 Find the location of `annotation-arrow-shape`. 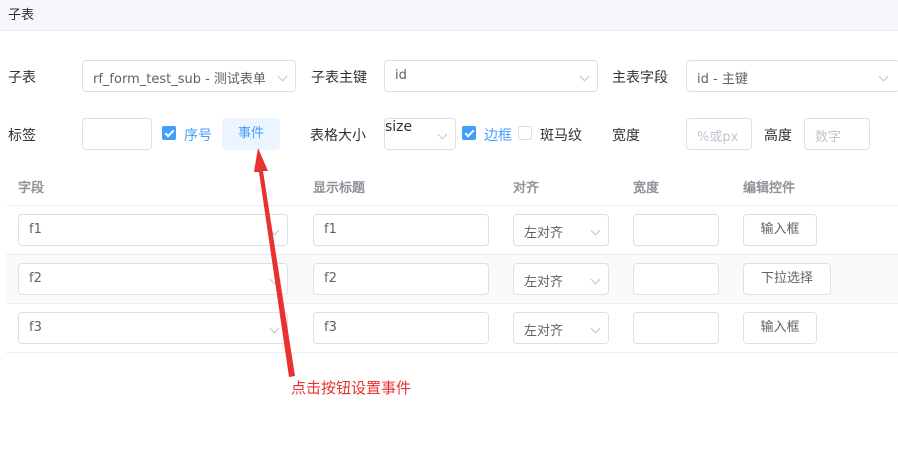

annotation-arrow-shape is located at coordinates (274, 262).